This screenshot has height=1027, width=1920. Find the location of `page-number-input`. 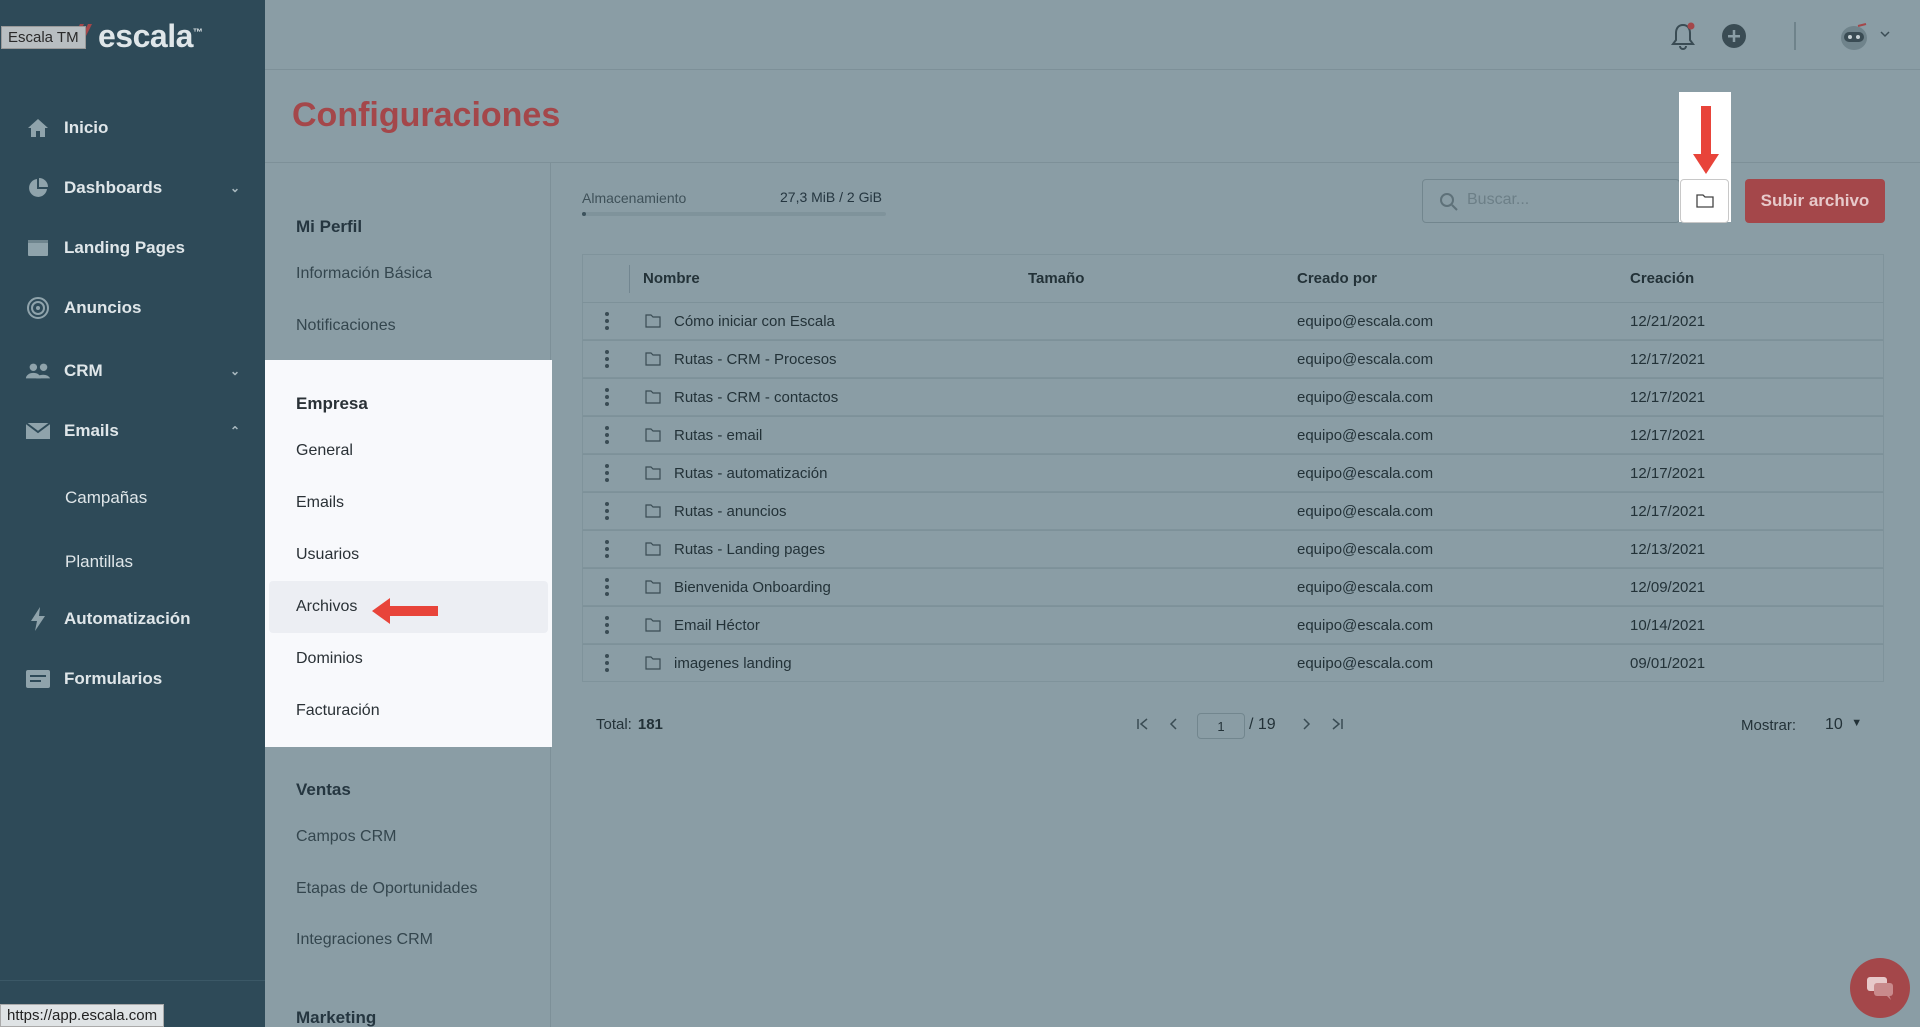

page-number-input is located at coordinates (1221, 726).